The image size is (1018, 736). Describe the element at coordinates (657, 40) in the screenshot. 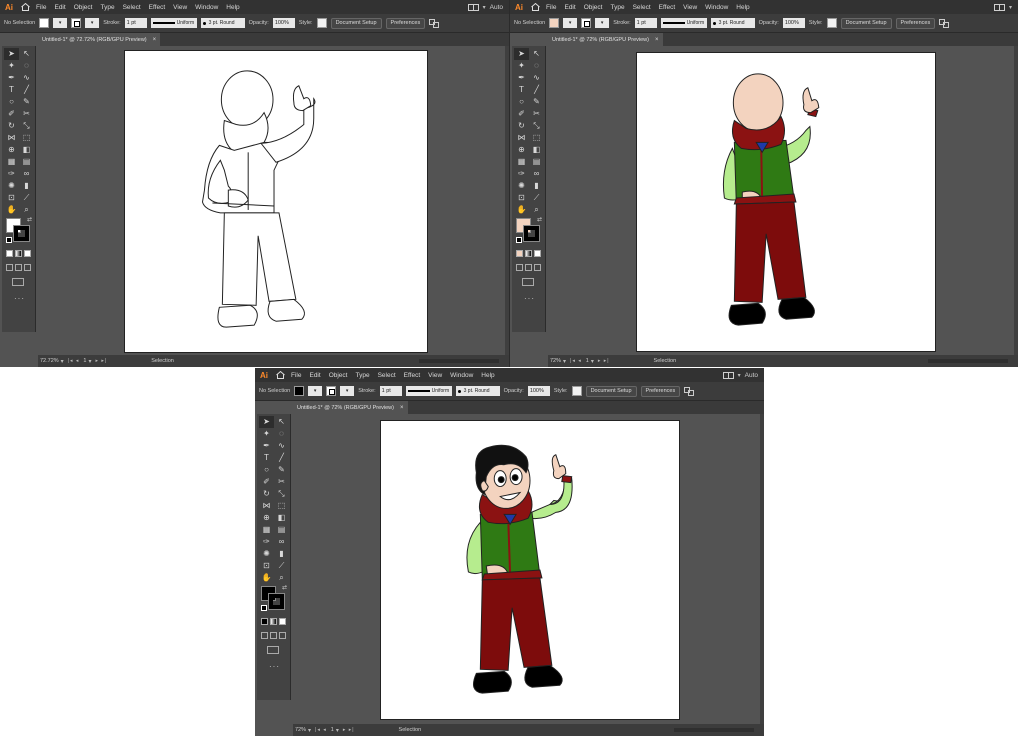

I see `close-icon: ×` at that location.